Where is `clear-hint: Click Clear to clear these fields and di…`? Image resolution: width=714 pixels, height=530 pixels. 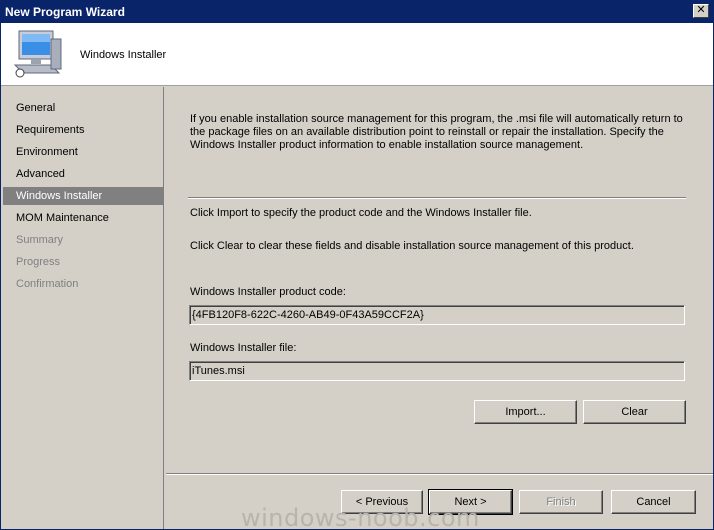 clear-hint: Click Clear to clear these fields and di… is located at coordinates (412, 246).